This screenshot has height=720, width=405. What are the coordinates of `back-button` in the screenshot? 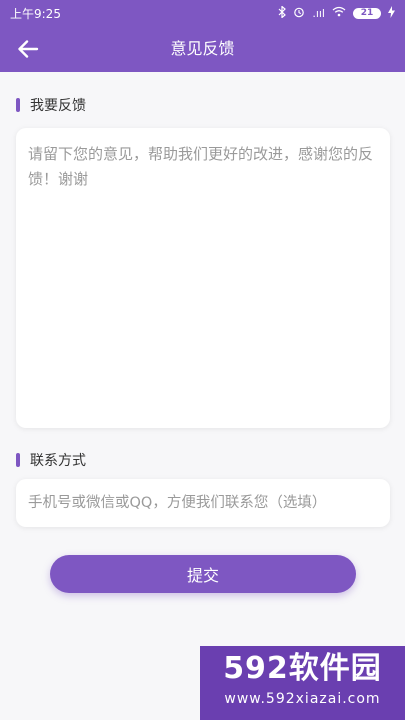 It's located at (28, 49).